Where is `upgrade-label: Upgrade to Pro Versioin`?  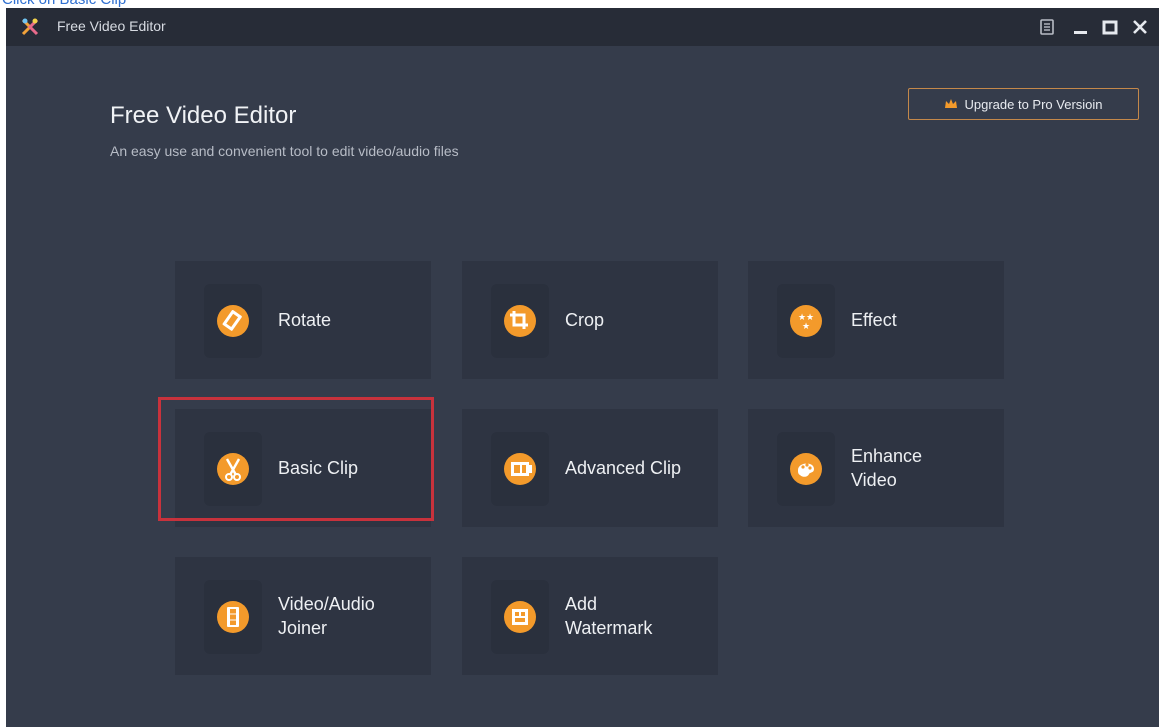 upgrade-label: Upgrade to Pro Versioin is located at coordinates (1033, 104).